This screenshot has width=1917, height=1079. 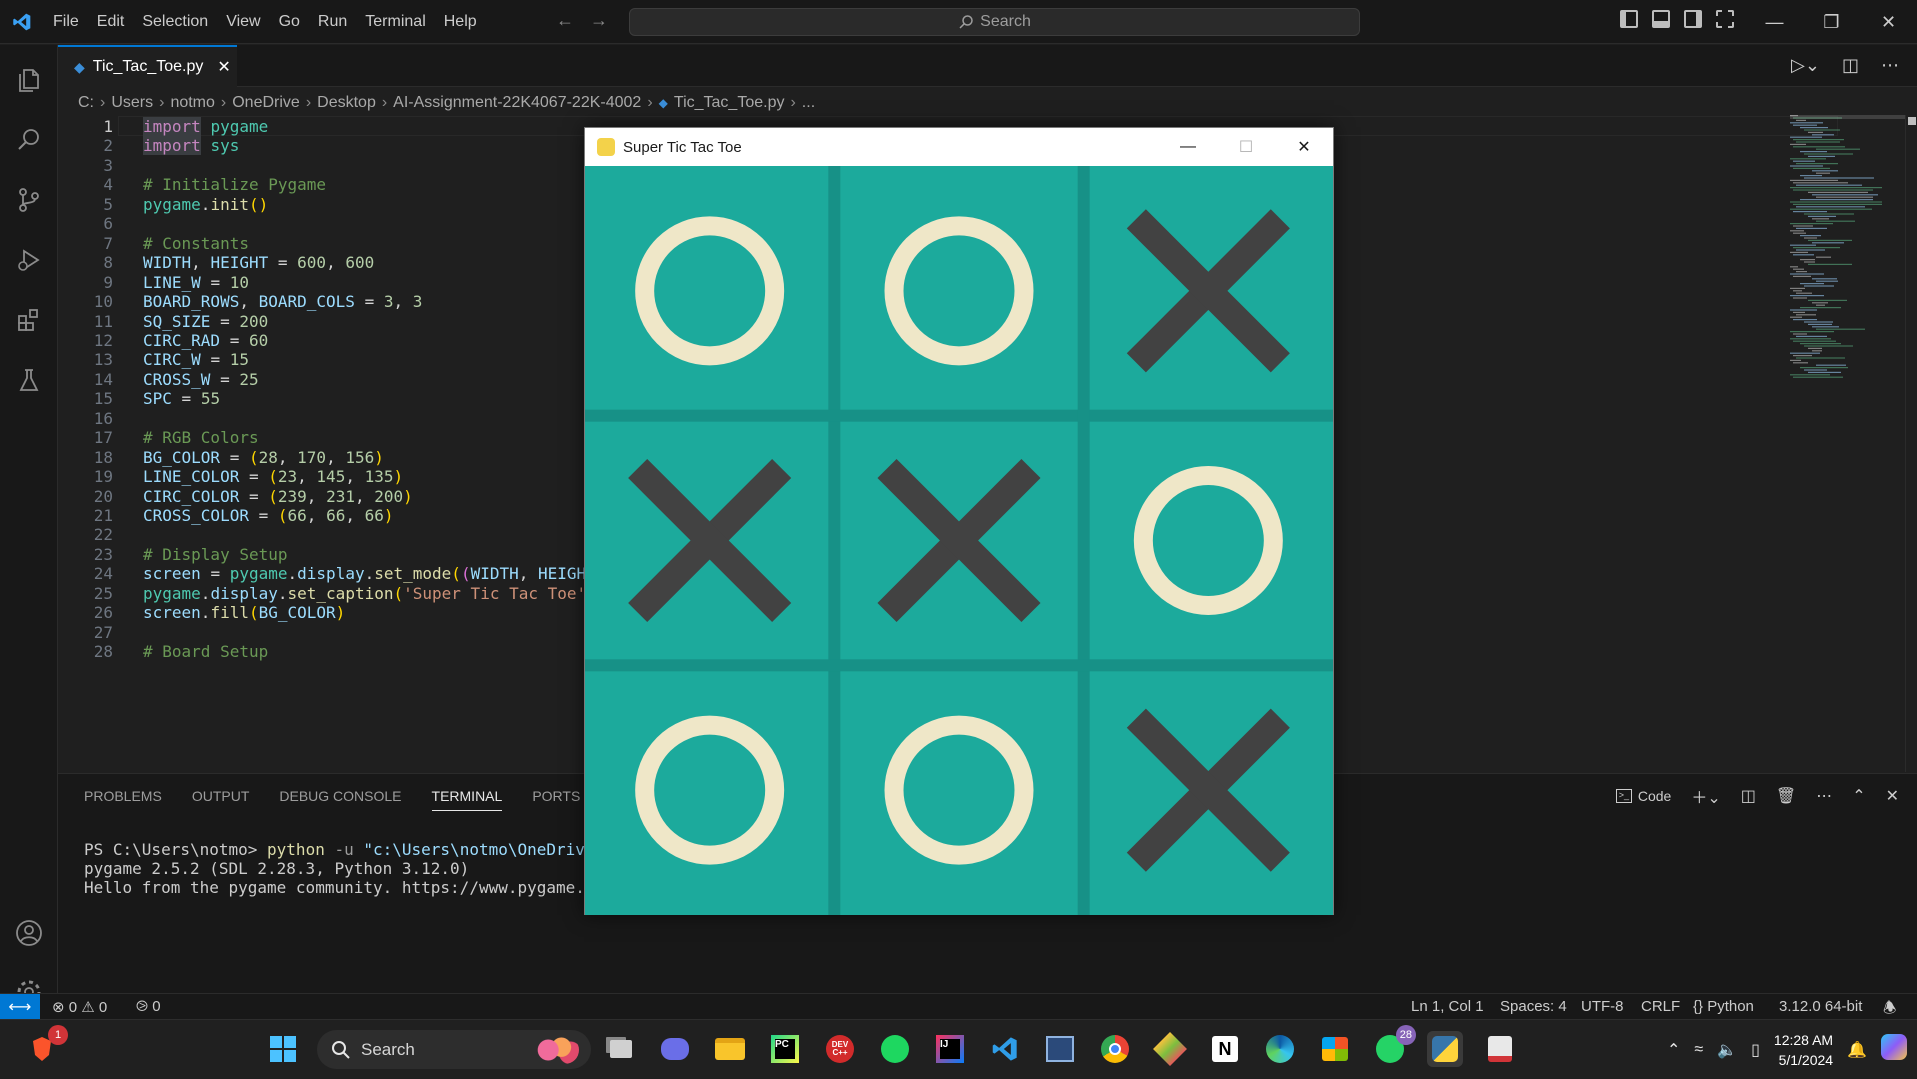 I want to click on microsoft-store-icon, so click(x=1335, y=1049).